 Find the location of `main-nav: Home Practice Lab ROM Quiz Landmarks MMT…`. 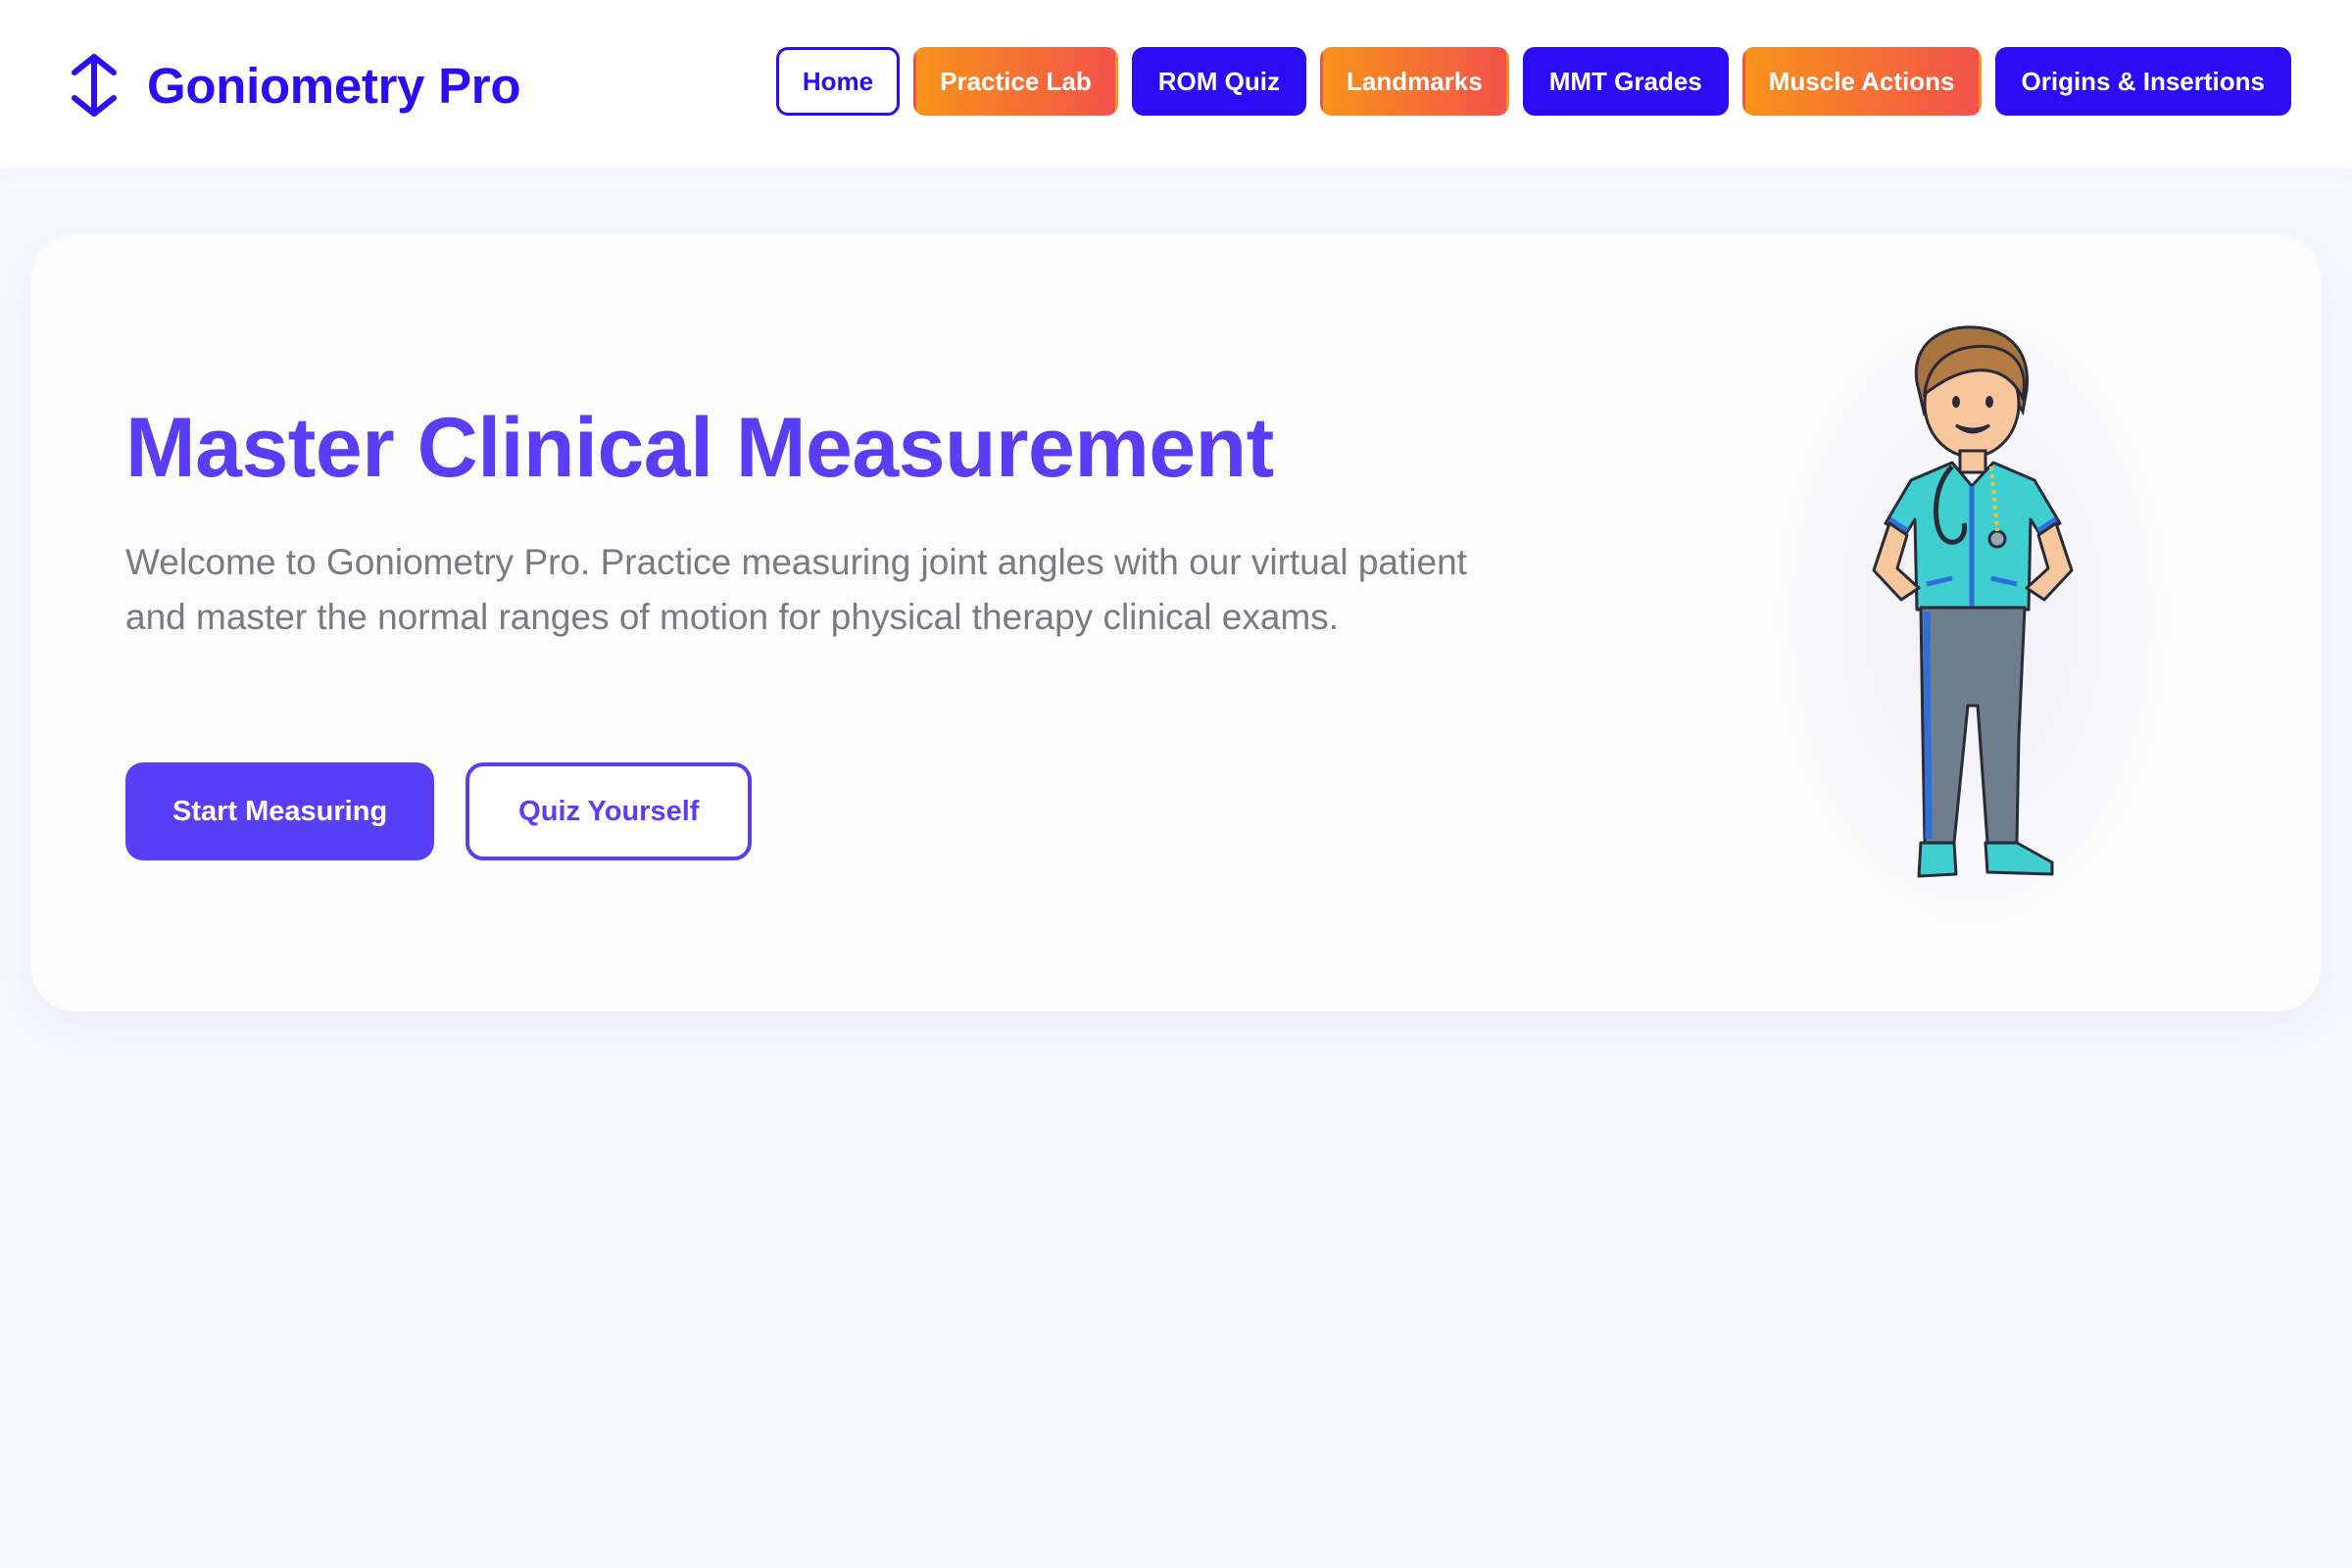

main-nav: Home Practice Lab ROM Quiz Landmarks MMT… is located at coordinates (1533, 81).